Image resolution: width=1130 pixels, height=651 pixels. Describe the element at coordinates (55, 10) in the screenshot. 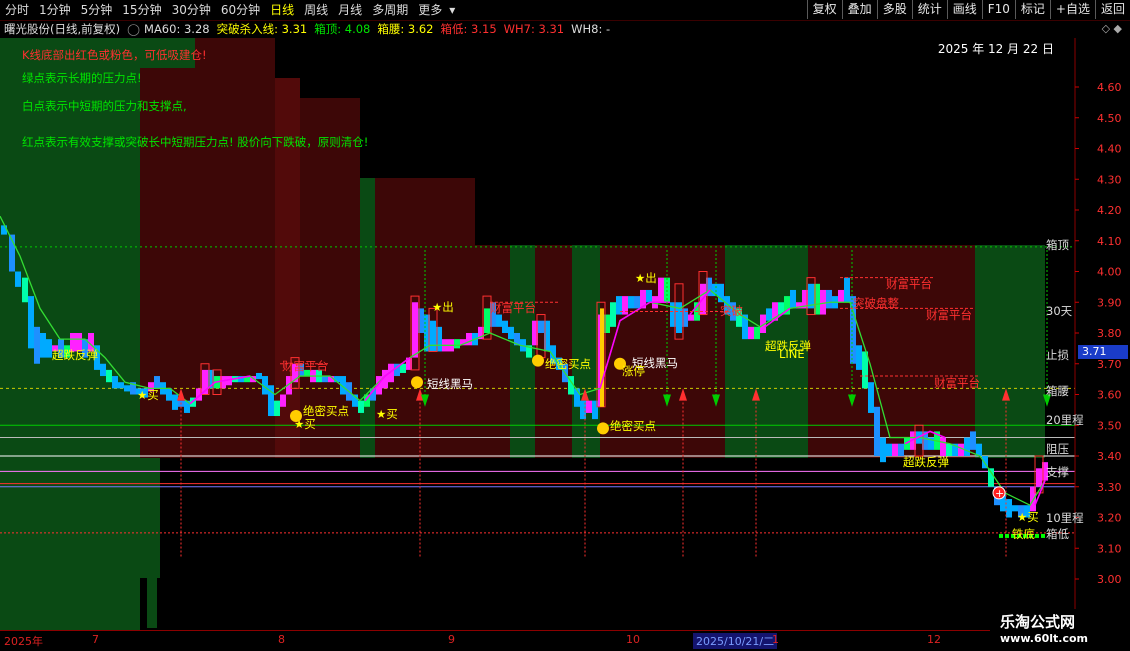

I see `period-tab-1: 1分钟` at that location.